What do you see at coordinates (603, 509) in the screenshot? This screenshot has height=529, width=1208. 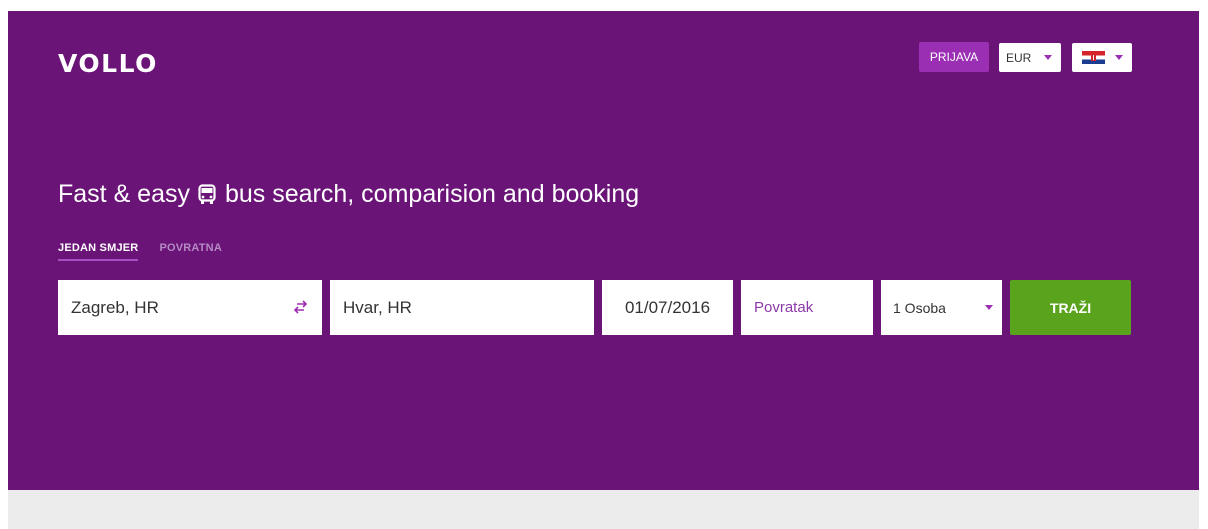 I see `content-area` at bounding box center [603, 509].